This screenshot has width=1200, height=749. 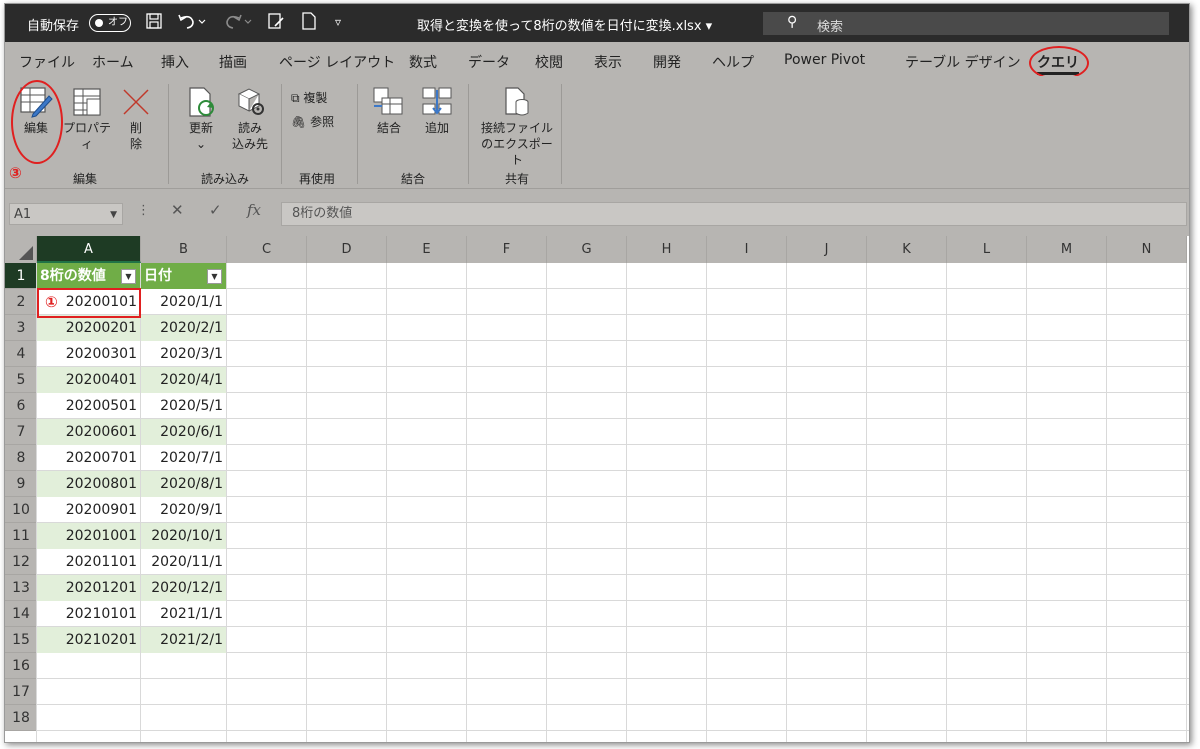 What do you see at coordinates (21, 302) in the screenshot?
I see `row-header: 2` at bounding box center [21, 302].